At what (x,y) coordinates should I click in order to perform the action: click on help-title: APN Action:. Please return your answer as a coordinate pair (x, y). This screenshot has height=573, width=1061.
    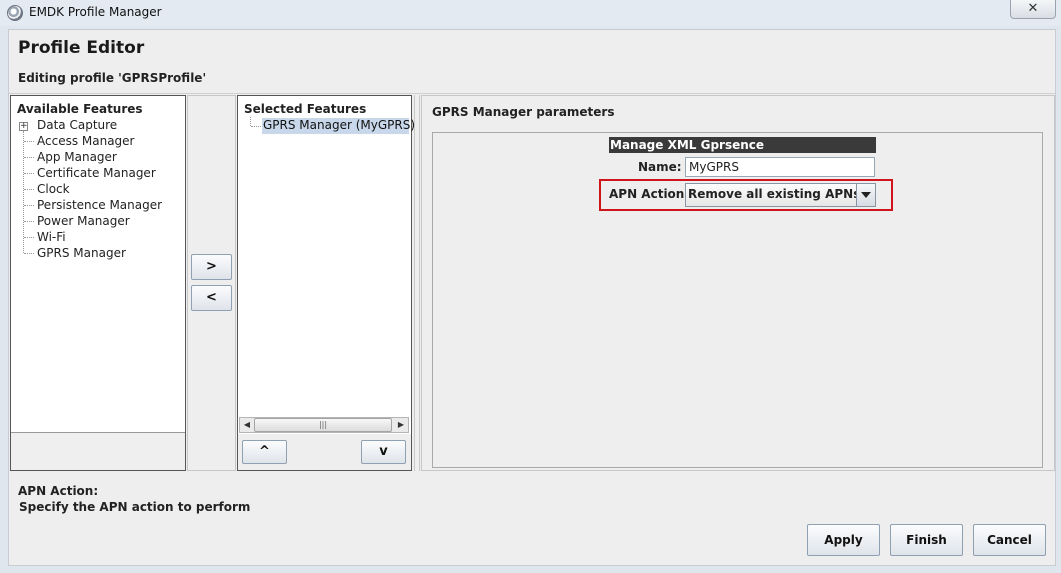
    Looking at the image, I should click on (58, 491).